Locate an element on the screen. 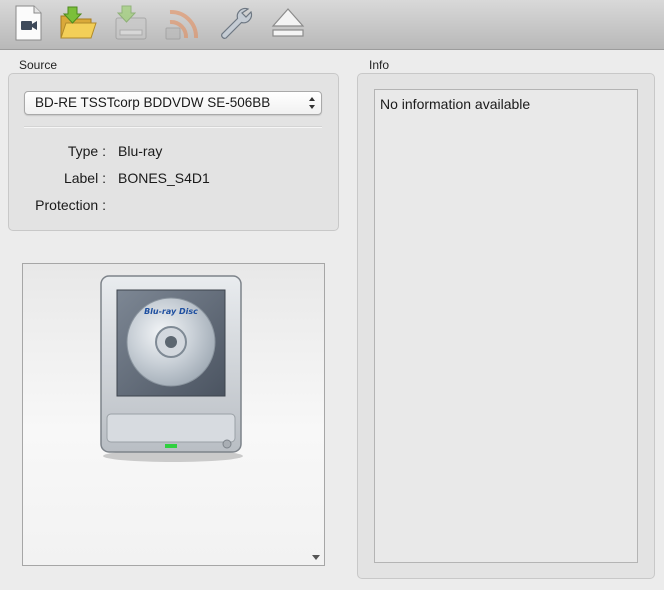  toolbar is located at coordinates (332, 25).